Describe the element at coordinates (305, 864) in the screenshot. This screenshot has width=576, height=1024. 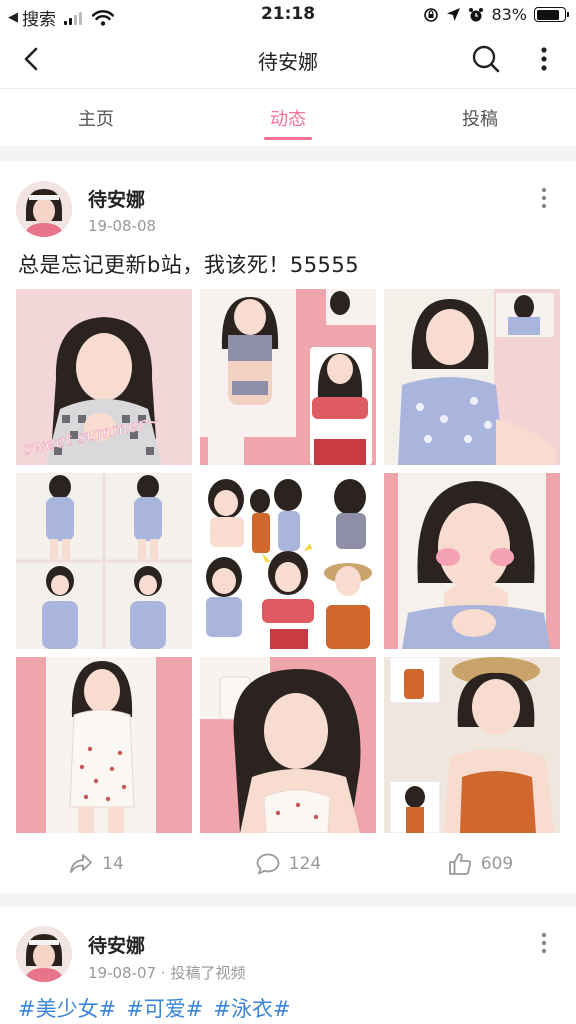
I see `comment-count: 124` at that location.